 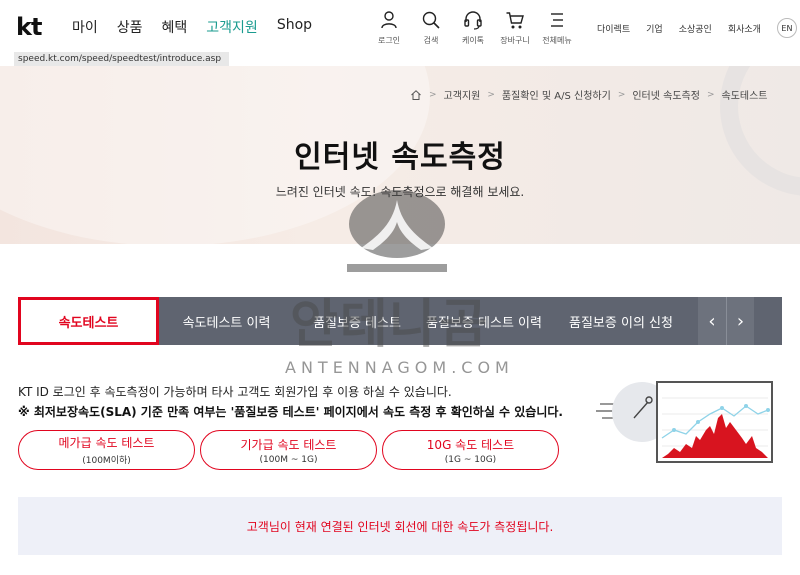 I want to click on util-business: 기업, so click(x=654, y=28).